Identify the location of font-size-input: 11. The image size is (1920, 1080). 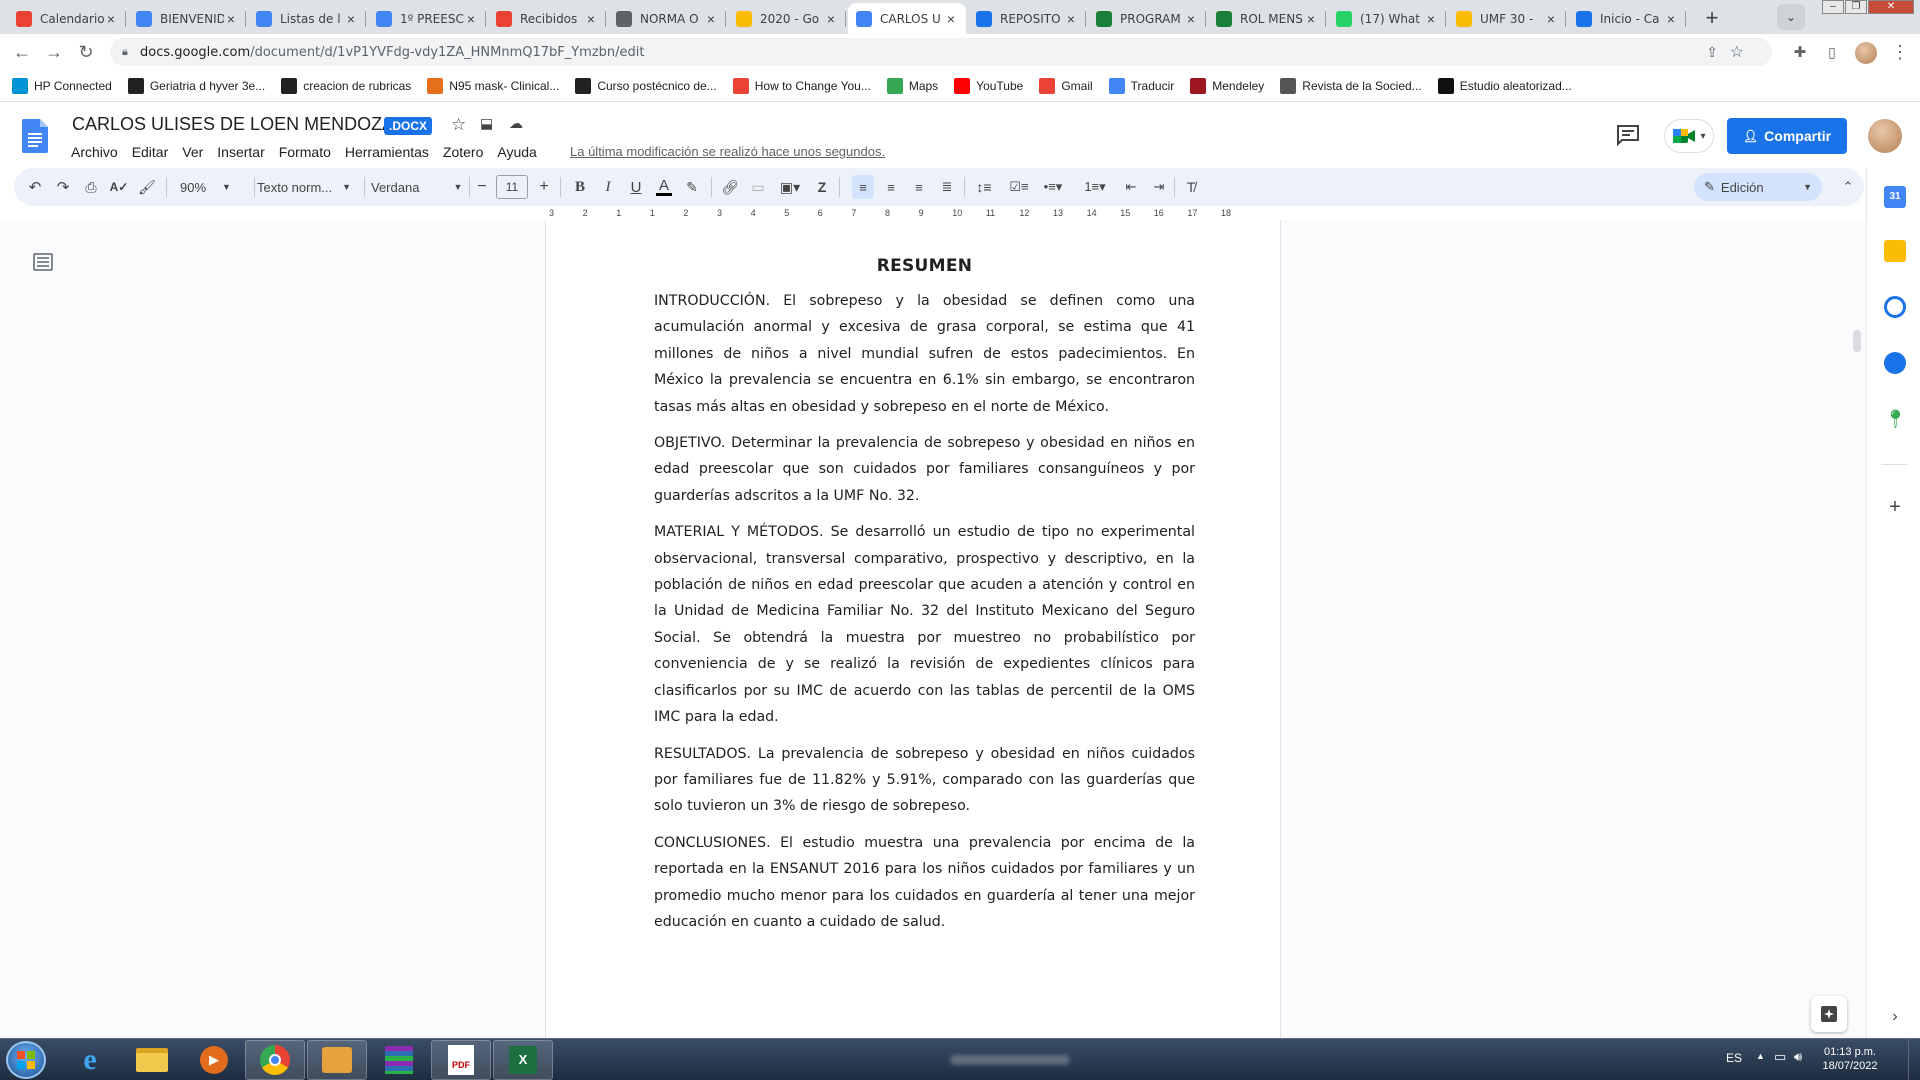
(512, 187).